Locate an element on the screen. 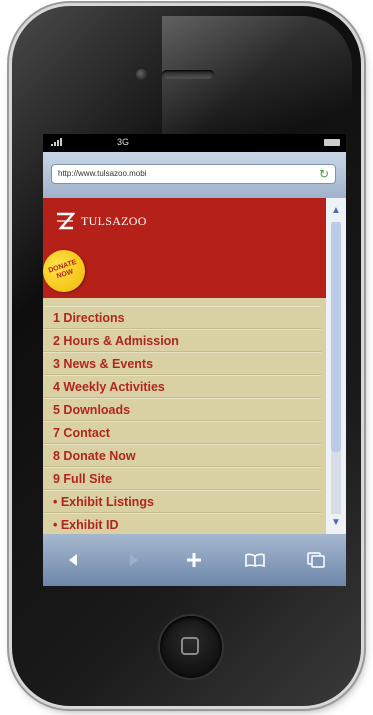  scroll-down-icon: ▼ is located at coordinates (336, 523).